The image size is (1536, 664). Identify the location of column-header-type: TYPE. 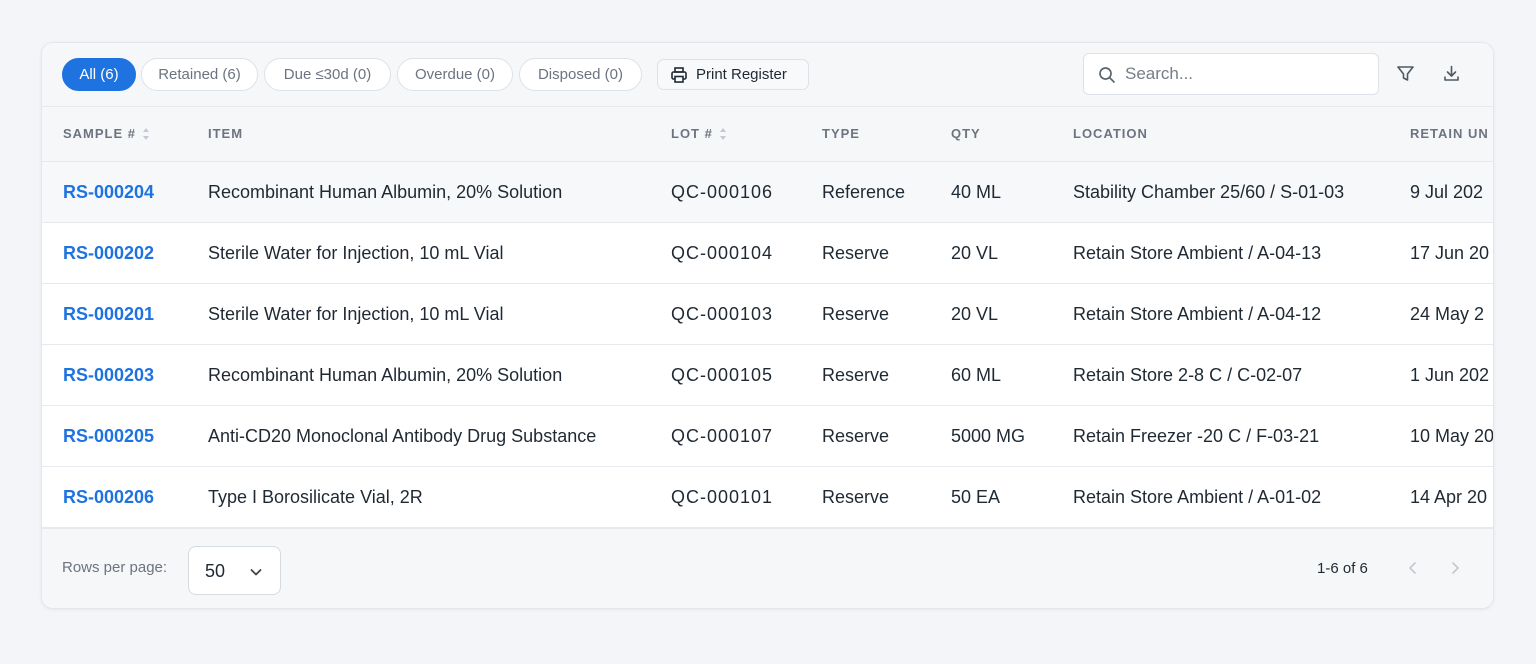
(841, 133).